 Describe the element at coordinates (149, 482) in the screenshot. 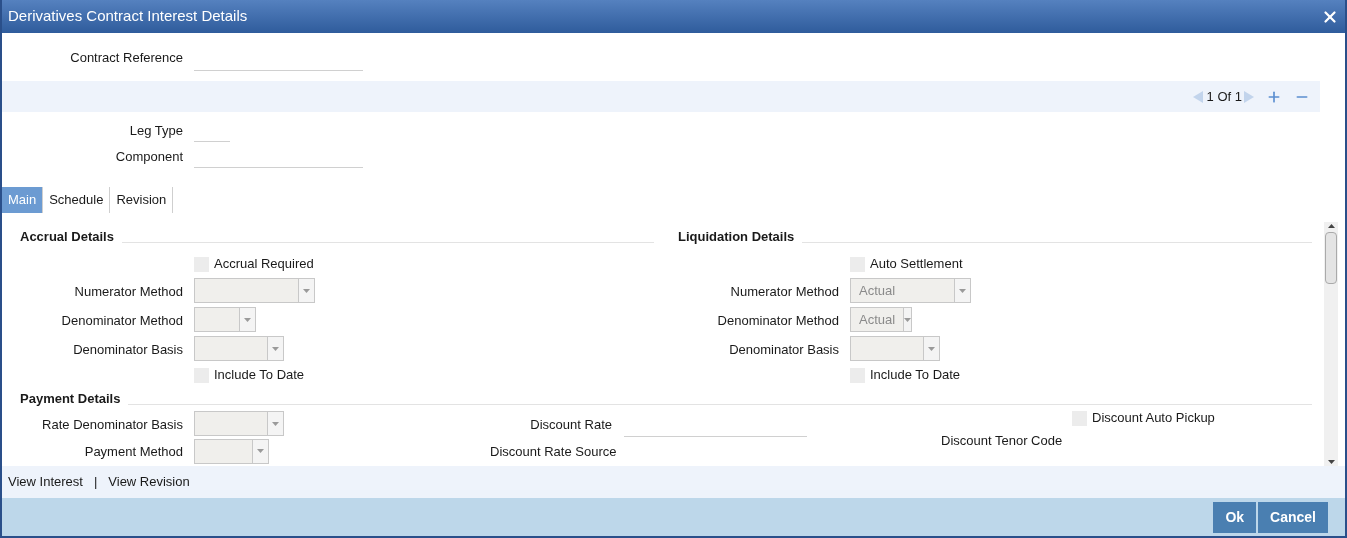

I see `view-revision-link: View Revision` at that location.